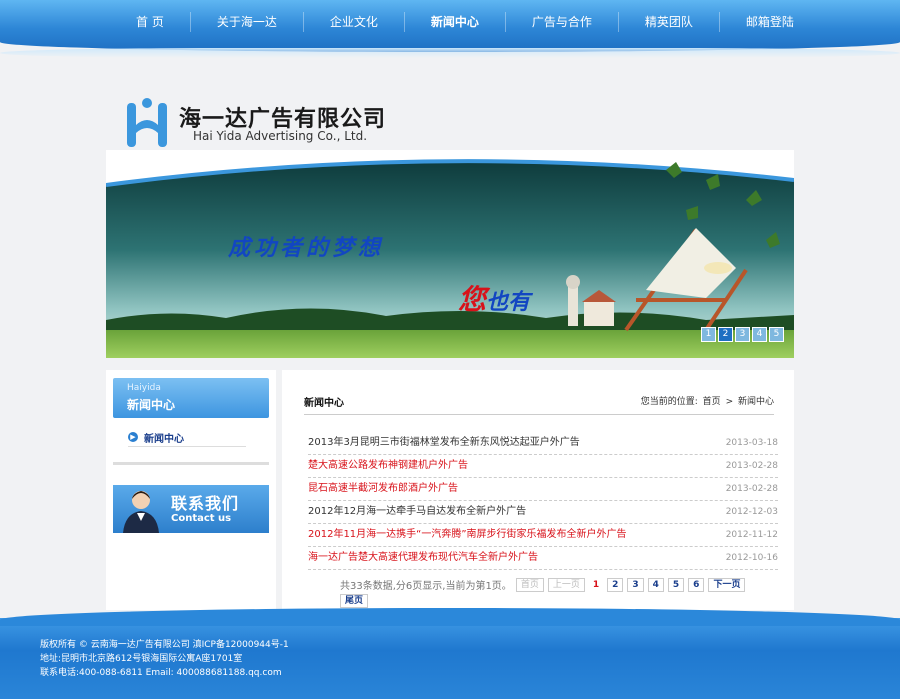 The width and height of the screenshot is (900, 699). Describe the element at coordinates (725, 334) in the screenshot. I see `slide-button-2: 2` at that location.